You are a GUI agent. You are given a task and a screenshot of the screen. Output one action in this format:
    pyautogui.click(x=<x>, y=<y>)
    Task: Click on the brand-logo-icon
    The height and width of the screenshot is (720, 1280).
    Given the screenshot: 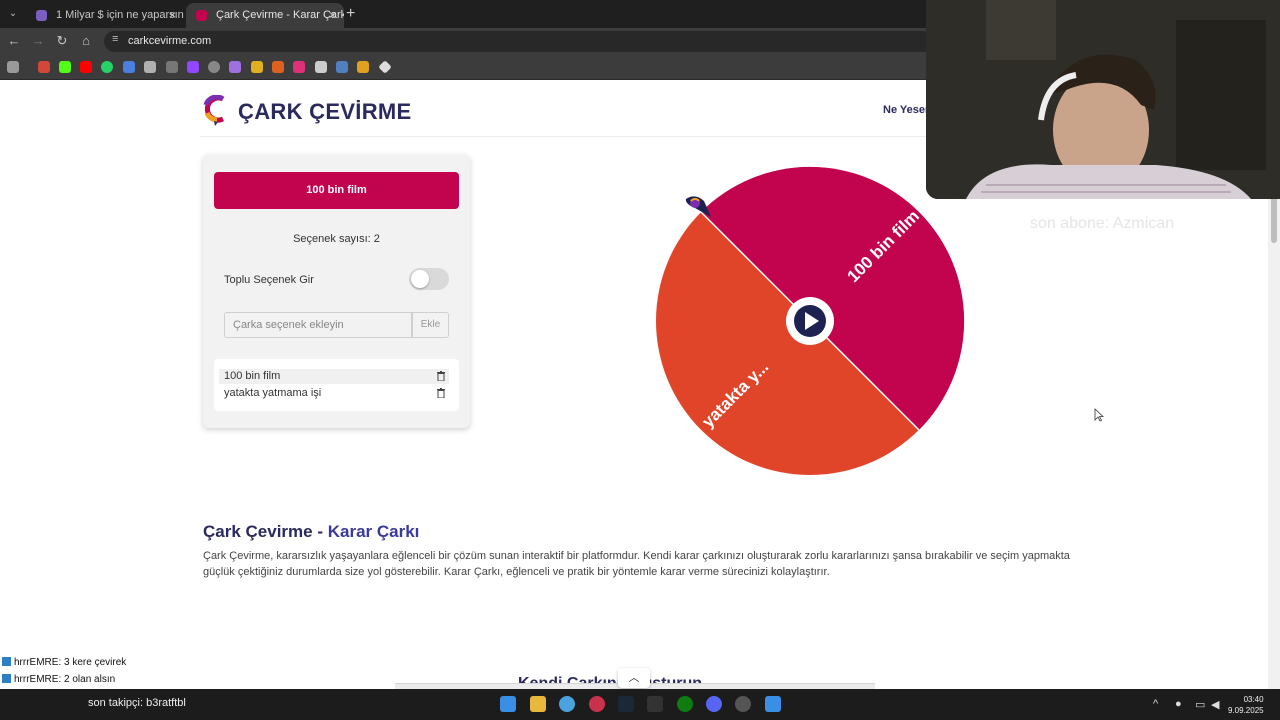 What is the action you would take?
    pyautogui.click(x=214, y=110)
    